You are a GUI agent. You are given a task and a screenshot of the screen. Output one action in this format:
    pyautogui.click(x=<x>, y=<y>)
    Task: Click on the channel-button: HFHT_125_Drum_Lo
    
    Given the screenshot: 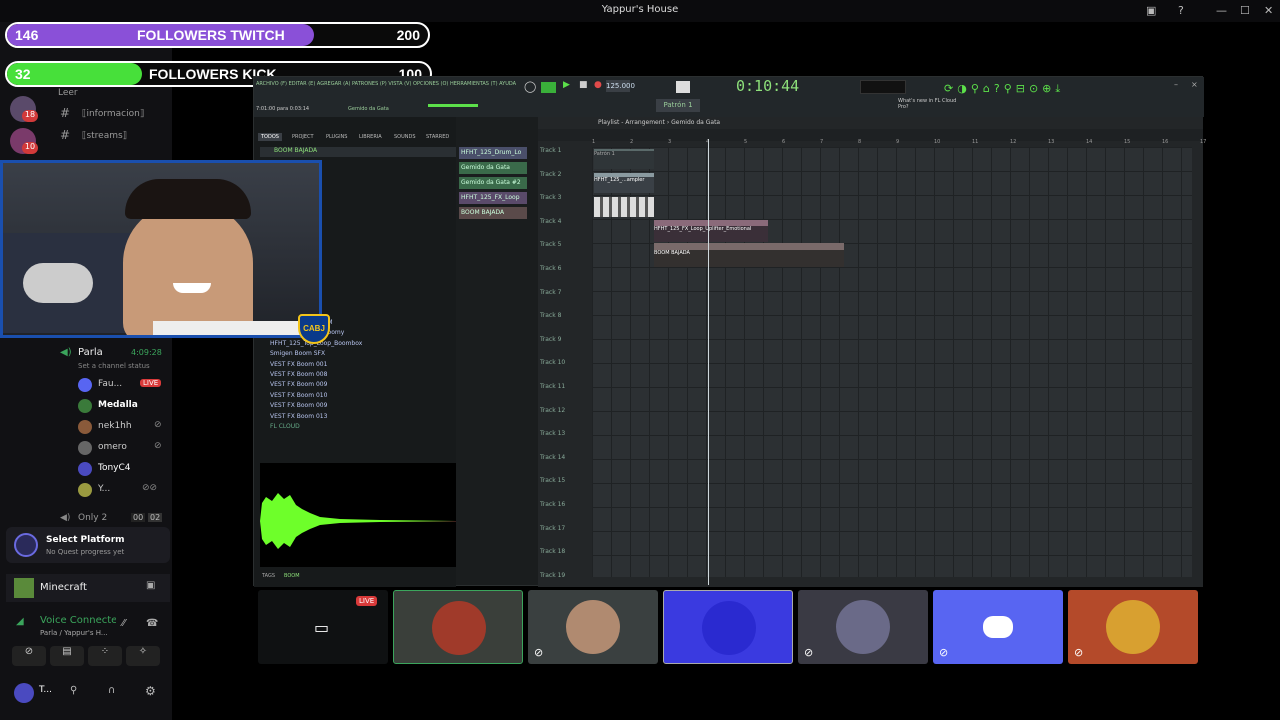 What is the action you would take?
    pyautogui.click(x=493, y=153)
    